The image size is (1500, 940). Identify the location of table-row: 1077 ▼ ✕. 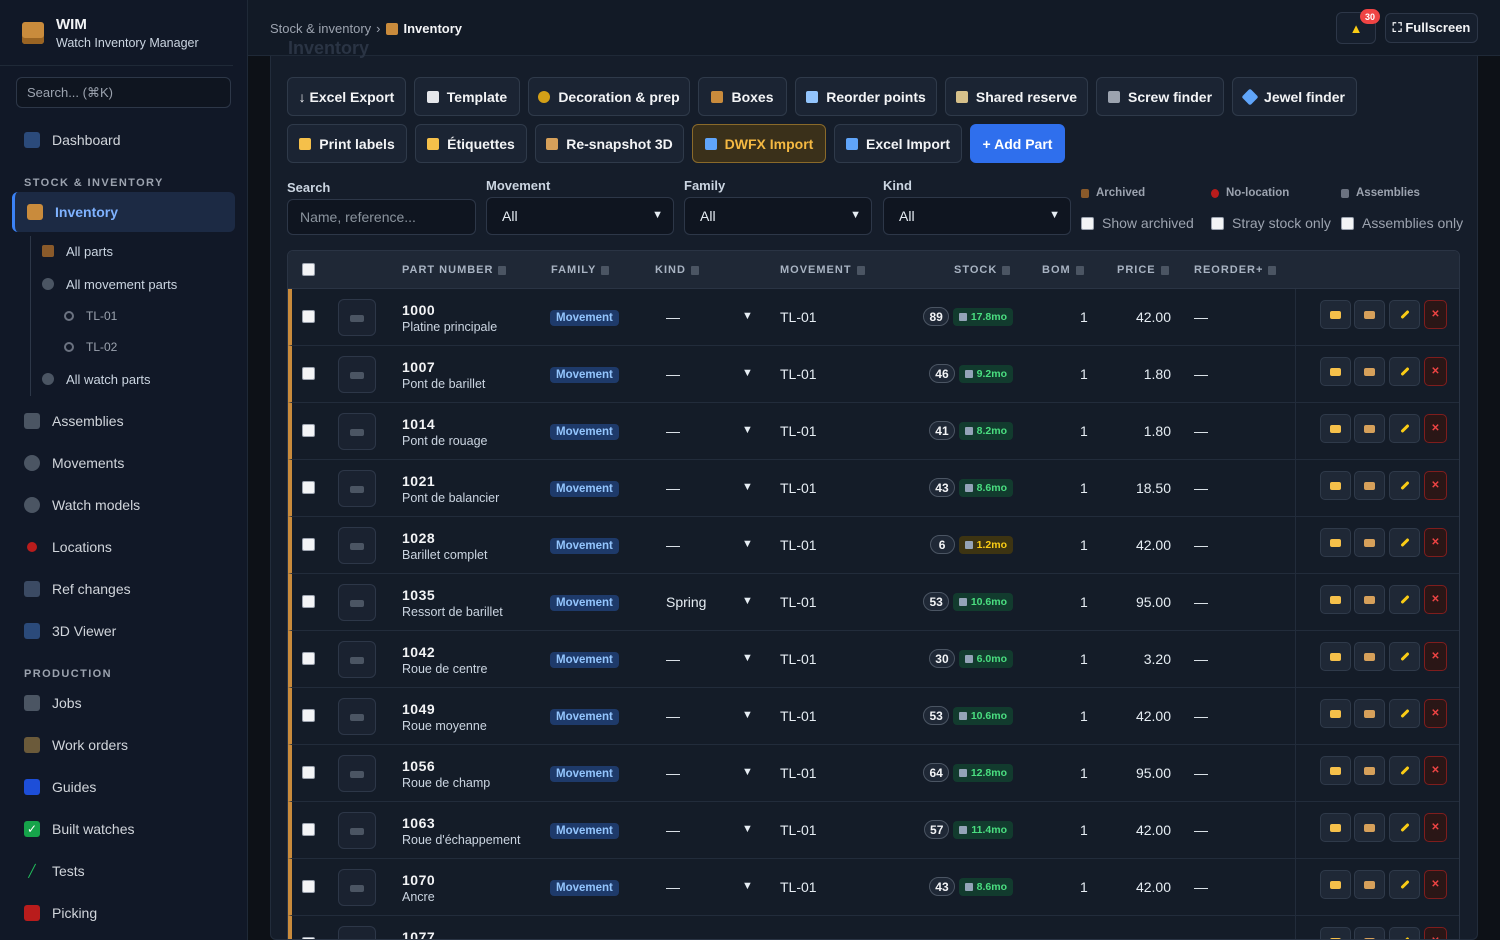
(873, 927).